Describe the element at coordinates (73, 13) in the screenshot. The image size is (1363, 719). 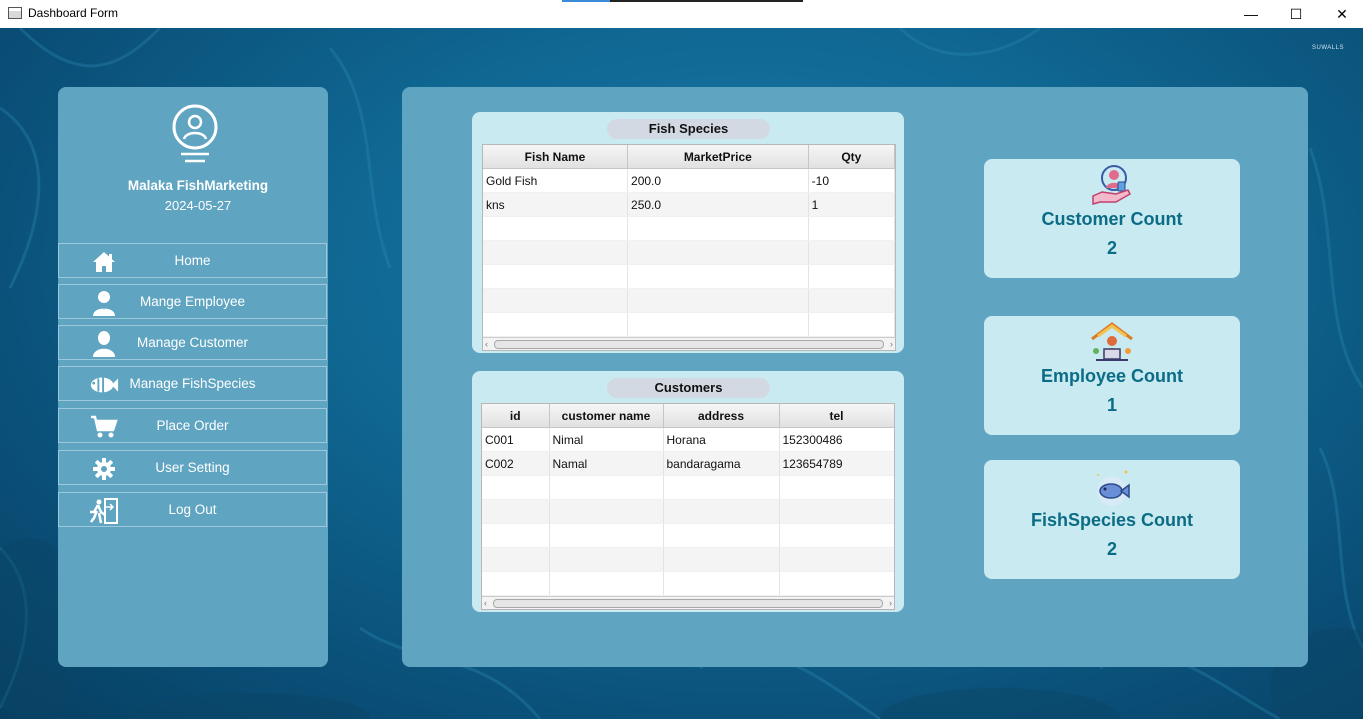
I see `window-title: Dashboard Form` at that location.